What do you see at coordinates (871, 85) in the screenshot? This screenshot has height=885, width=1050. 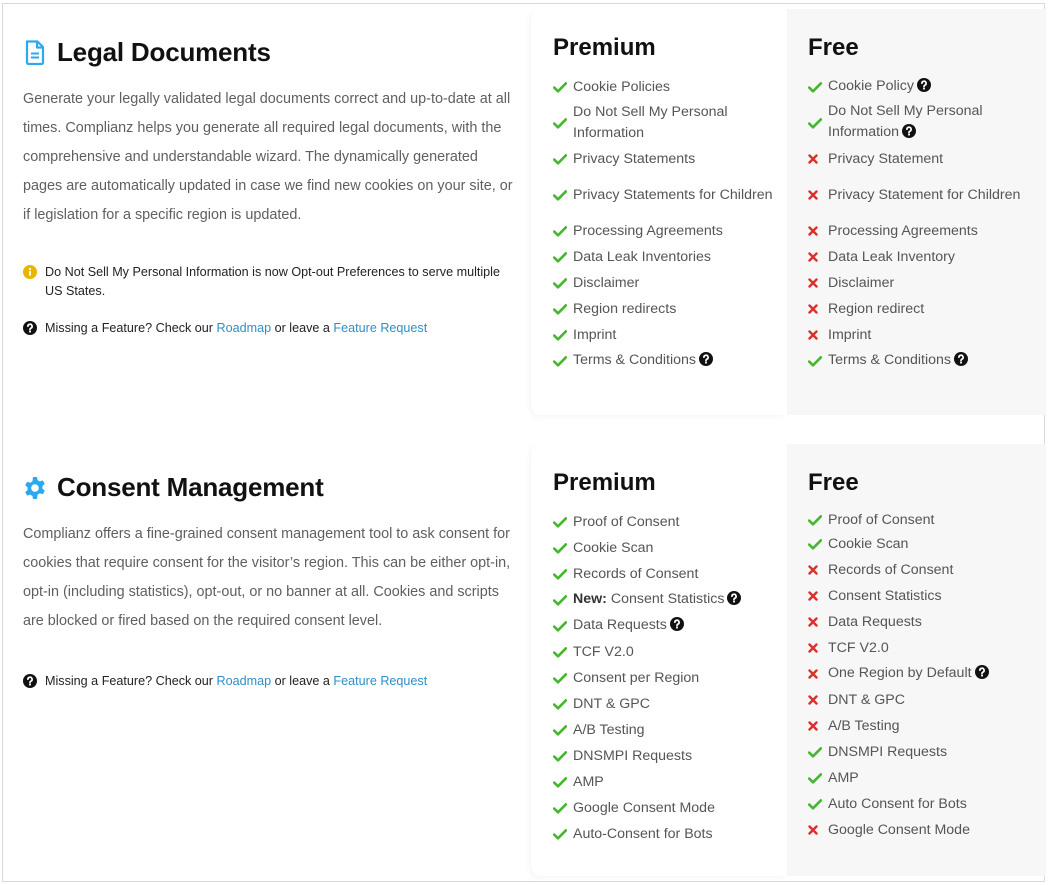 I see `feature-label: Cookie Policy` at bounding box center [871, 85].